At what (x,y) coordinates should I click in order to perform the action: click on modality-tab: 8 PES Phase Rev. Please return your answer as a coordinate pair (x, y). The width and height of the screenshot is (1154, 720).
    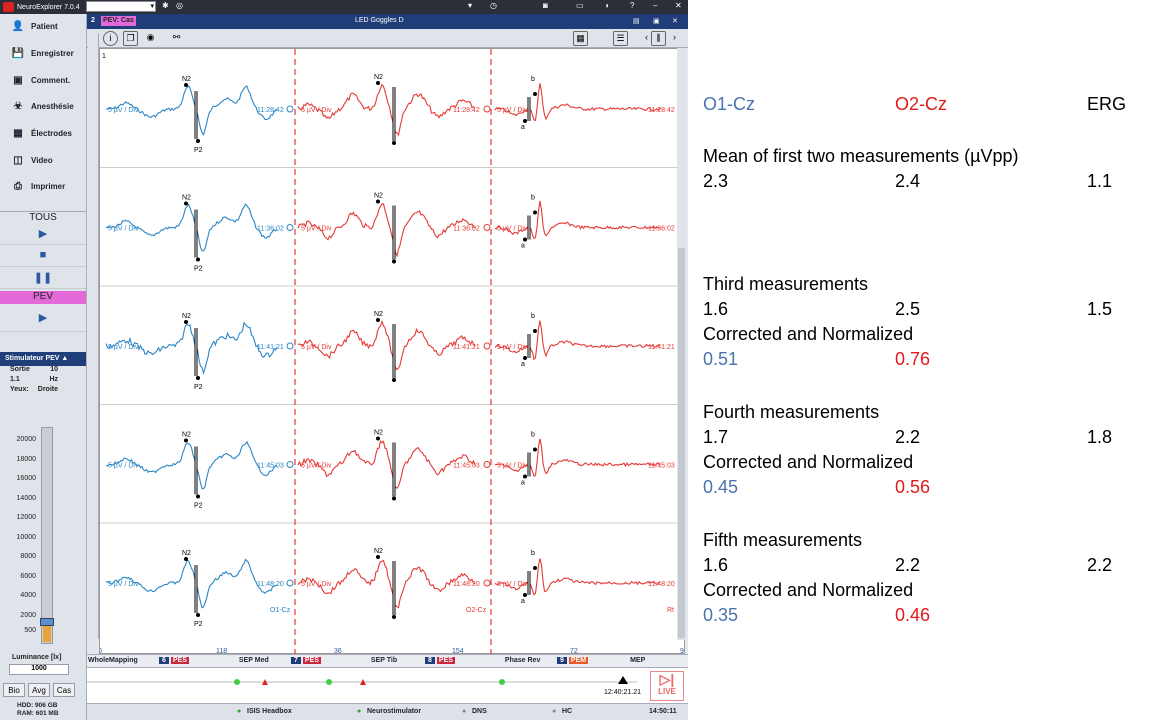
    Looking at the image, I should click on (482, 660).